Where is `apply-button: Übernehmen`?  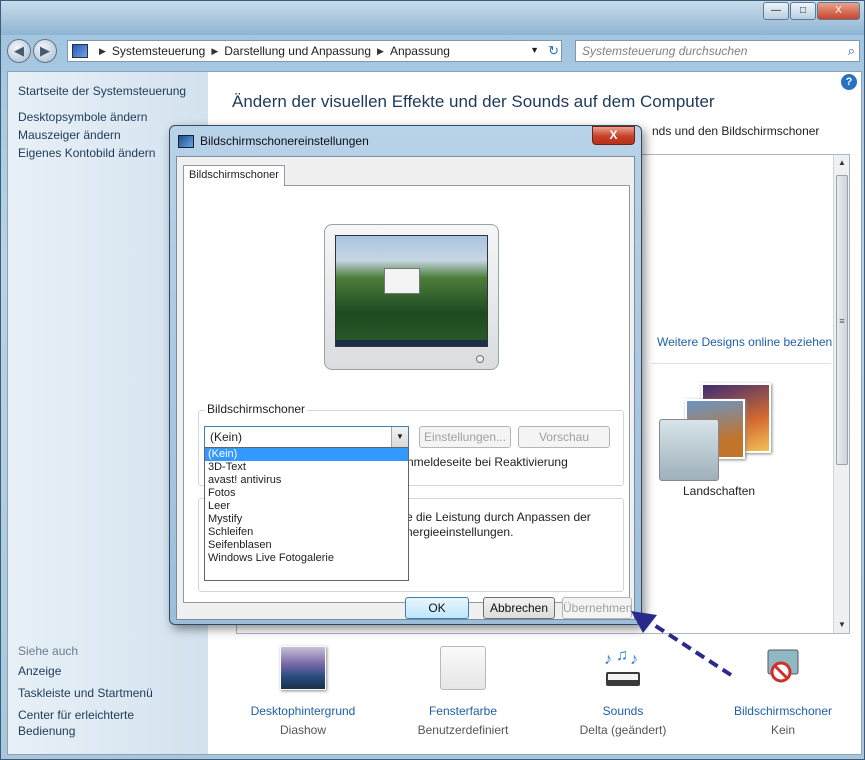
apply-button: Übernehmen is located at coordinates (597, 608).